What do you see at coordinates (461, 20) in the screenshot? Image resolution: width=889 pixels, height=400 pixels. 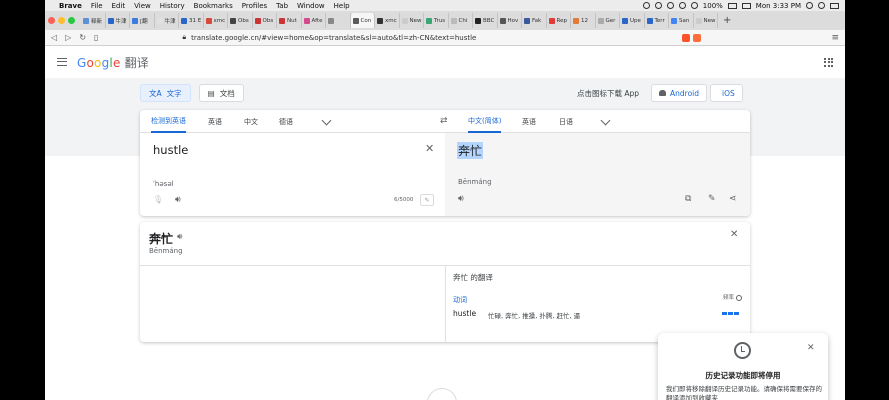 I see `browser-tab: Chi` at bounding box center [461, 20].